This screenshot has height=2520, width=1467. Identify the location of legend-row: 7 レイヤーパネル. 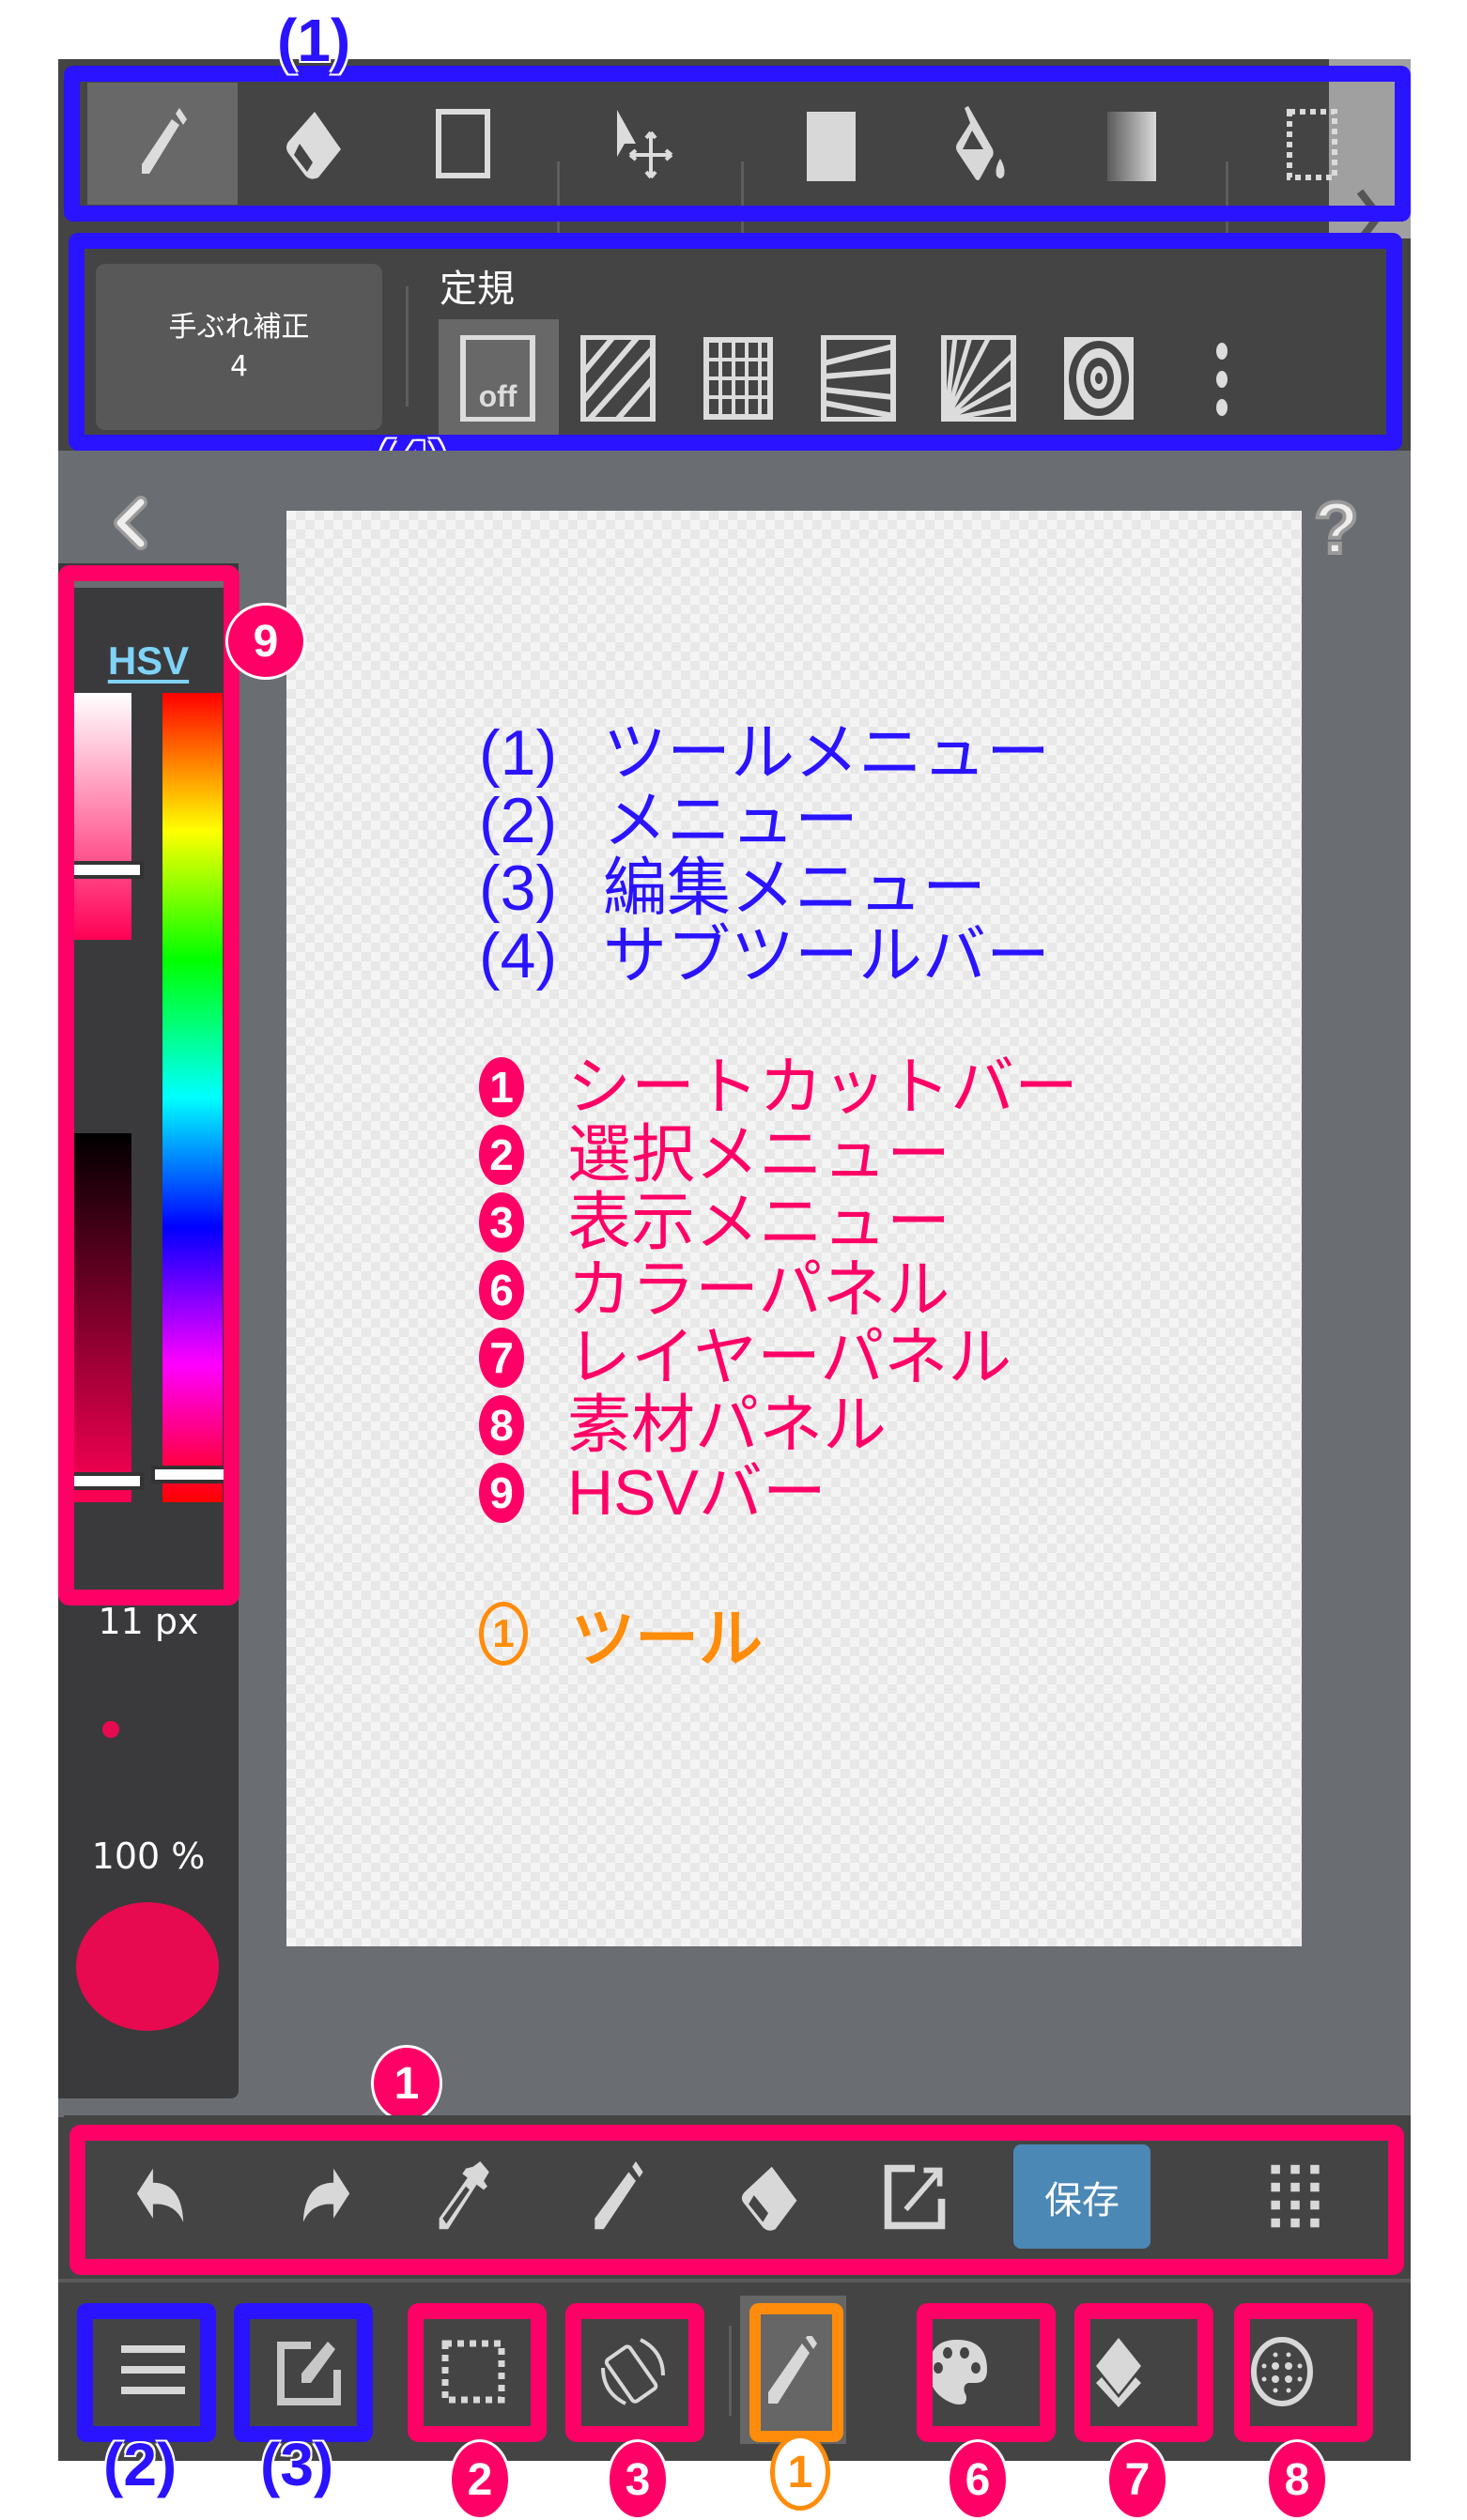
(778, 1357).